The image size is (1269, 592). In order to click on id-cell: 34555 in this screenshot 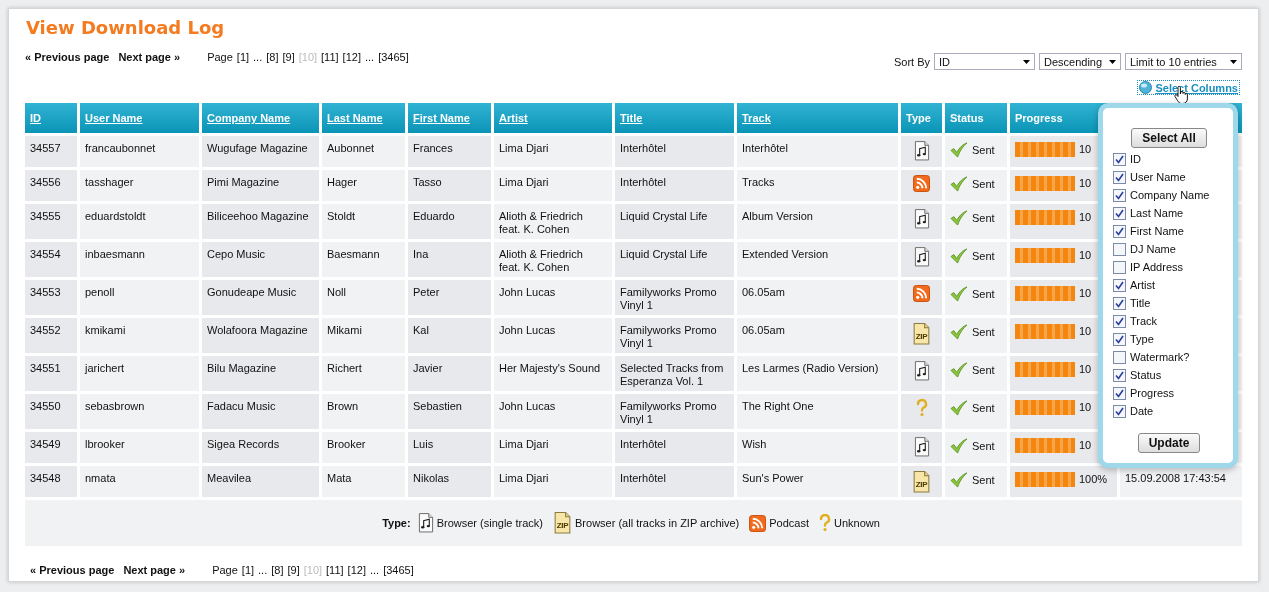, I will do `click(51, 221)`.